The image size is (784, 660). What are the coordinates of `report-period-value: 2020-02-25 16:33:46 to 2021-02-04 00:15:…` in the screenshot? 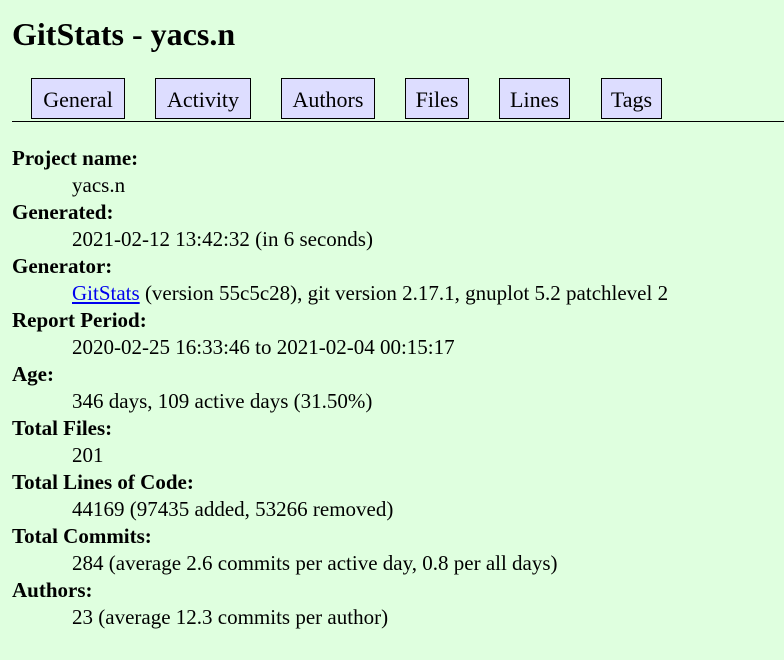 It's located at (263, 347).